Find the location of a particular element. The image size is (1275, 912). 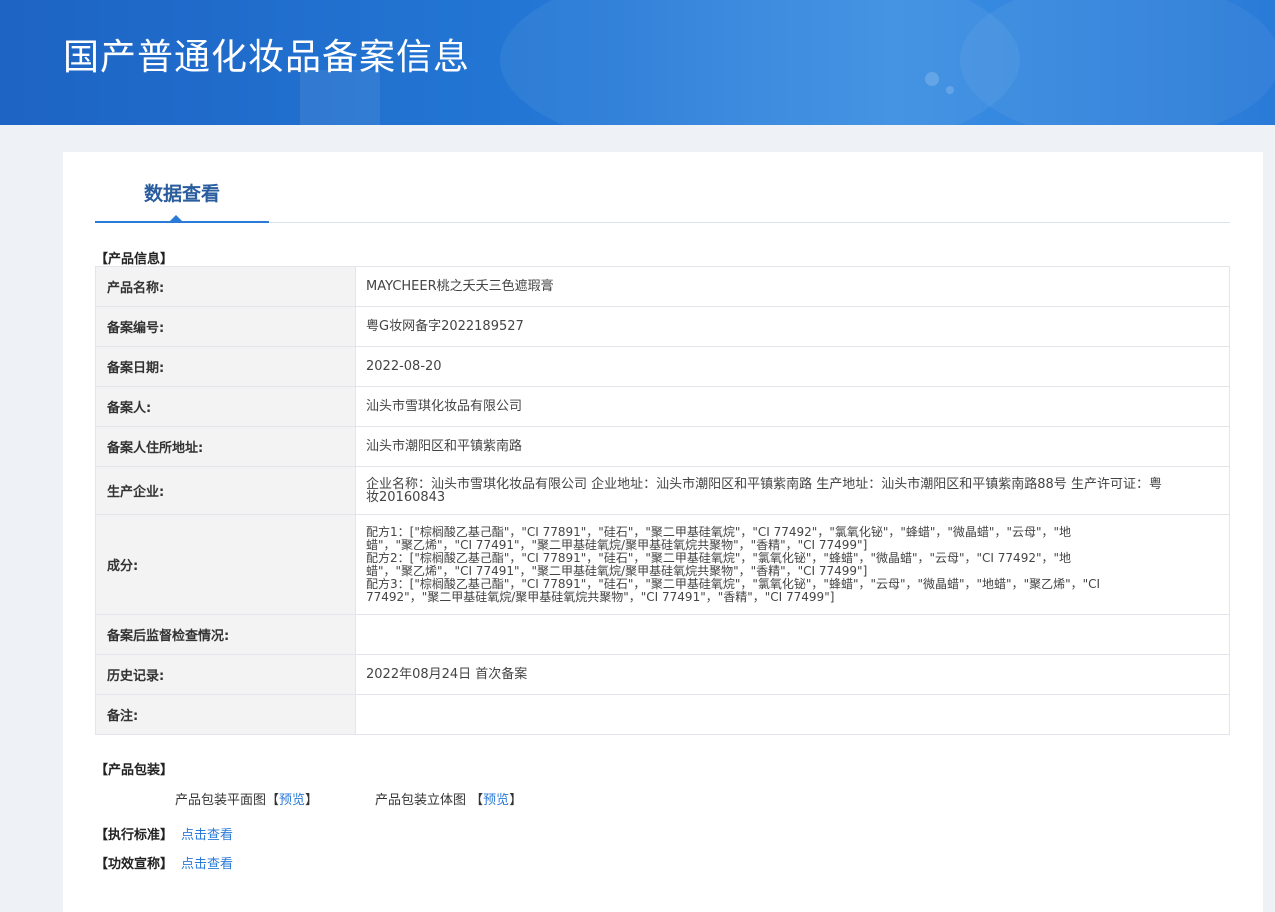

tab-data-view: 数据查看 is located at coordinates (182, 187).